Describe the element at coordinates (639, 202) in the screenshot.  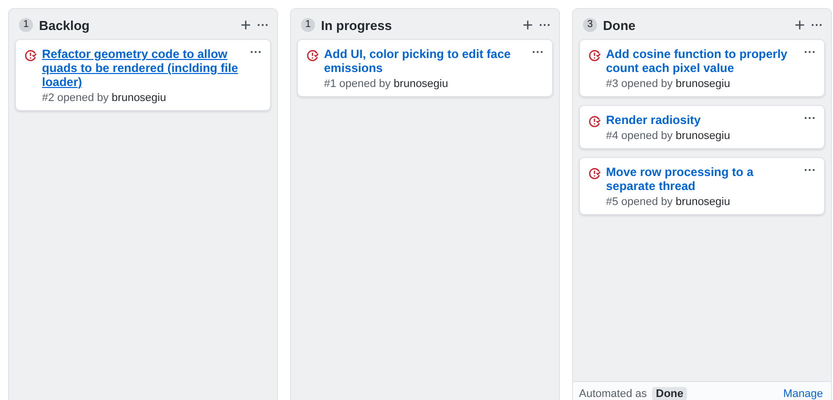
I see `issue-meta: #5 opened by` at that location.